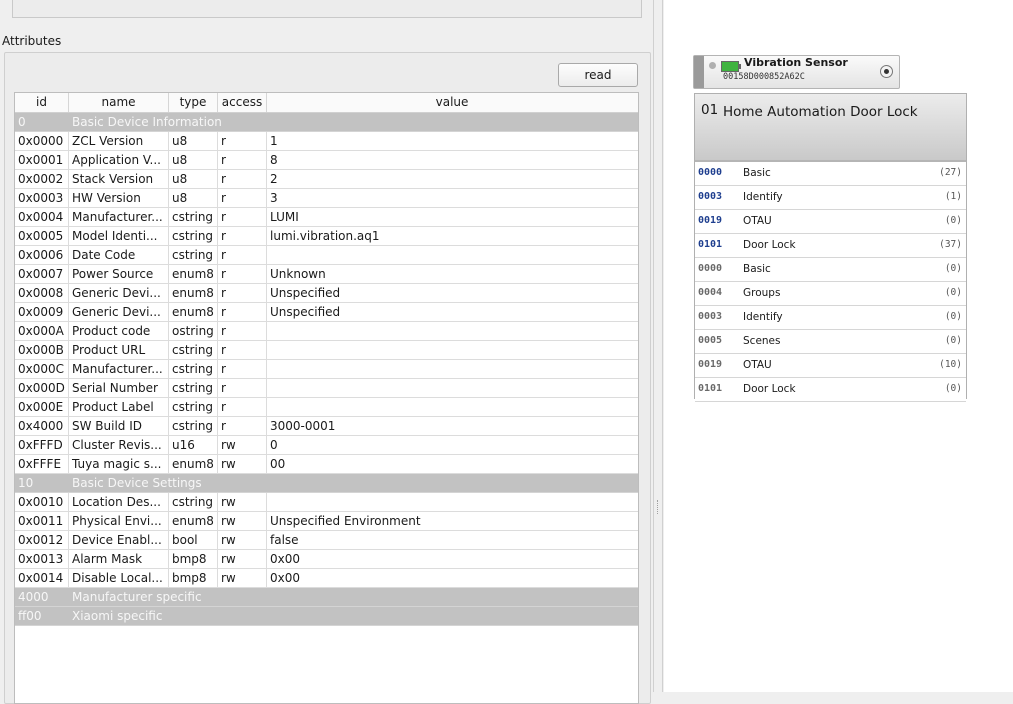 The width and height of the screenshot is (1013, 704). I want to click on splitter-handle, so click(658, 346).